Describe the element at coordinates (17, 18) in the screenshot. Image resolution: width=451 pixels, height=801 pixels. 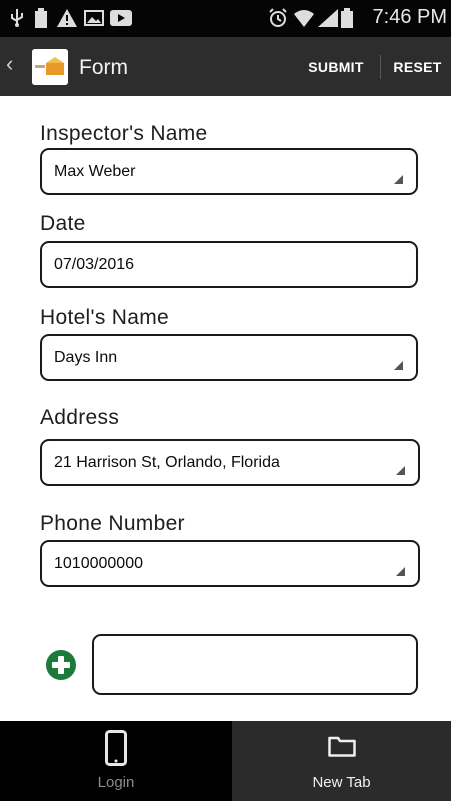
I see `usb-icon` at that location.